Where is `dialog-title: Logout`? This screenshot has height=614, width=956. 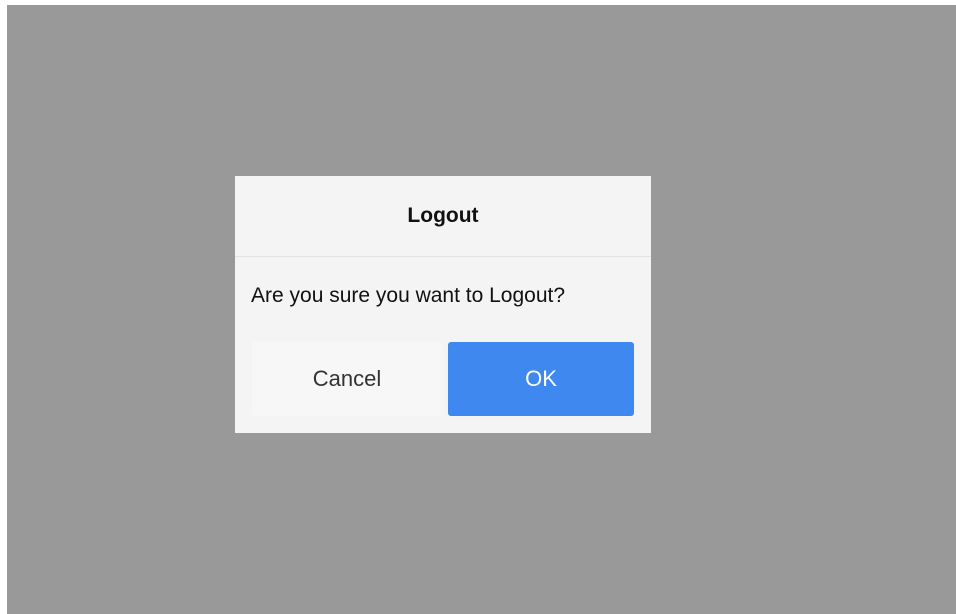 dialog-title: Logout is located at coordinates (443, 215).